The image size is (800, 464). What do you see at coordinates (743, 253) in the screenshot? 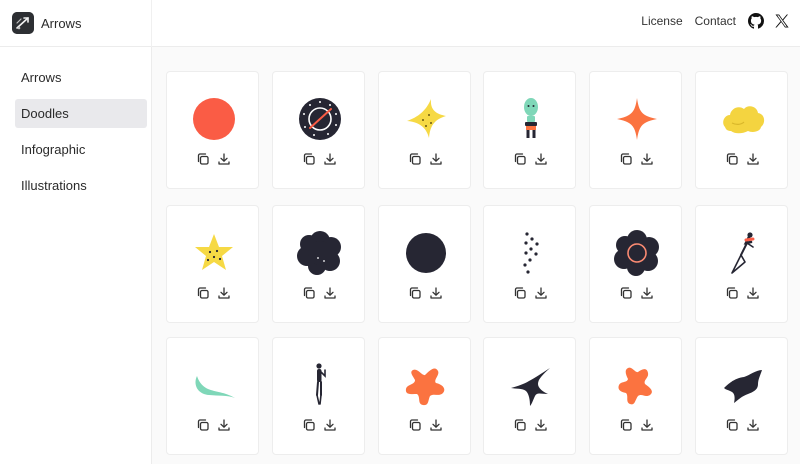
I see `flying-figure-doodle` at bounding box center [743, 253].